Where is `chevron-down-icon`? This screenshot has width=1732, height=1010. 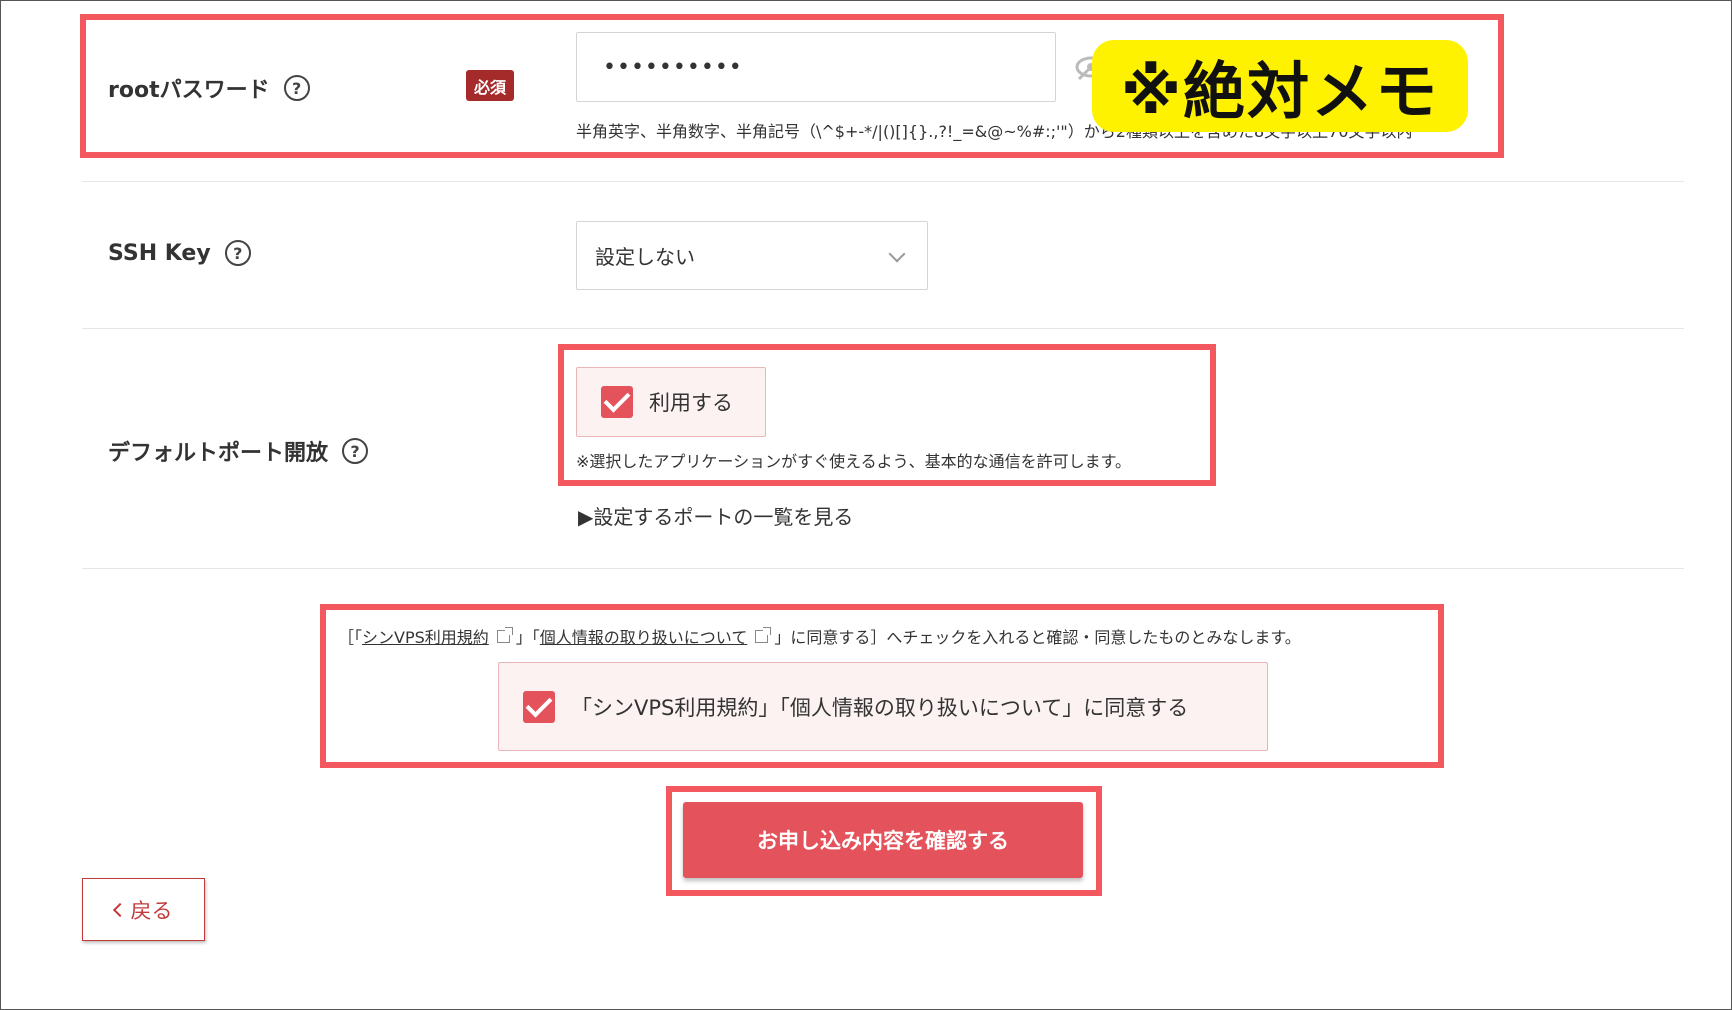 chevron-down-icon is located at coordinates (897, 254).